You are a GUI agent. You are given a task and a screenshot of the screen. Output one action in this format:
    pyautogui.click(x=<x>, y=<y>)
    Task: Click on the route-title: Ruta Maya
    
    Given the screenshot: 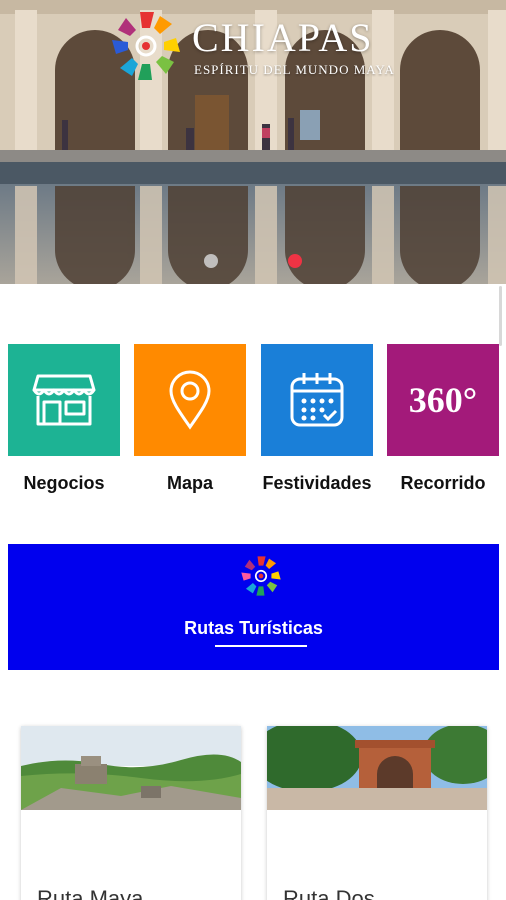 What is the action you would take?
    pyautogui.click(x=90, y=893)
    